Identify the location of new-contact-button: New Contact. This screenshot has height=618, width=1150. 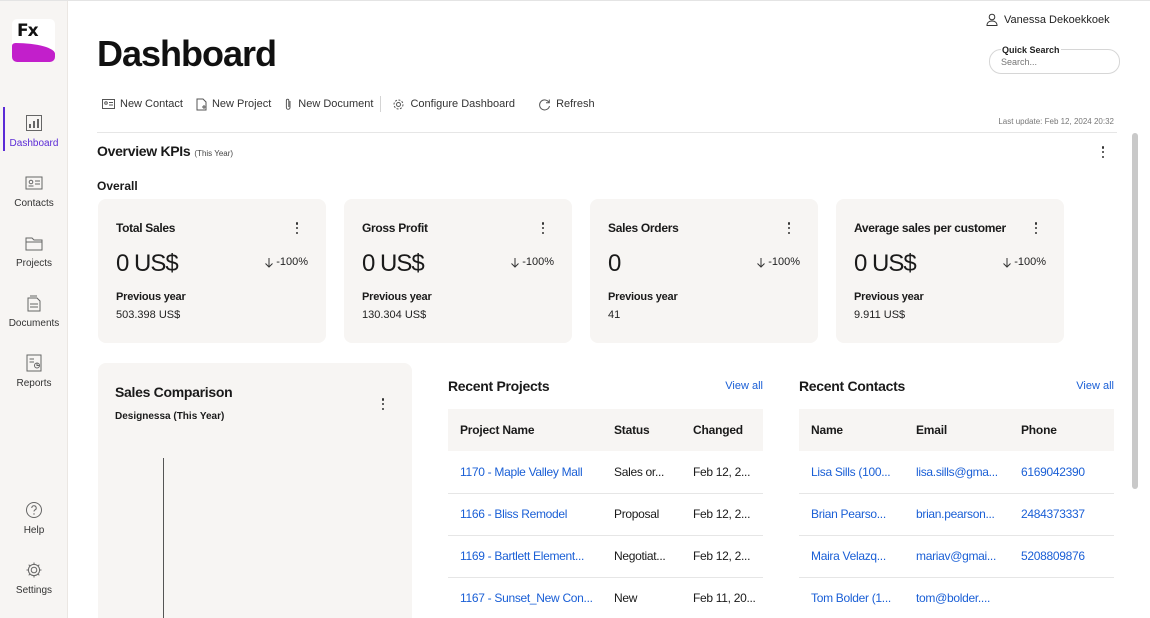
(142, 104).